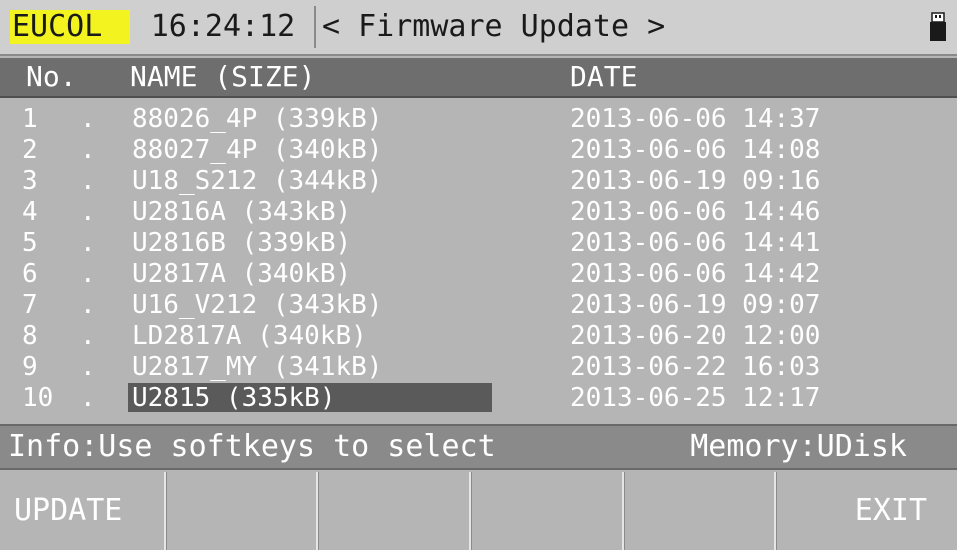 The width and height of the screenshot is (957, 550). I want to click on update-button: UPDATE, so click(83, 511).